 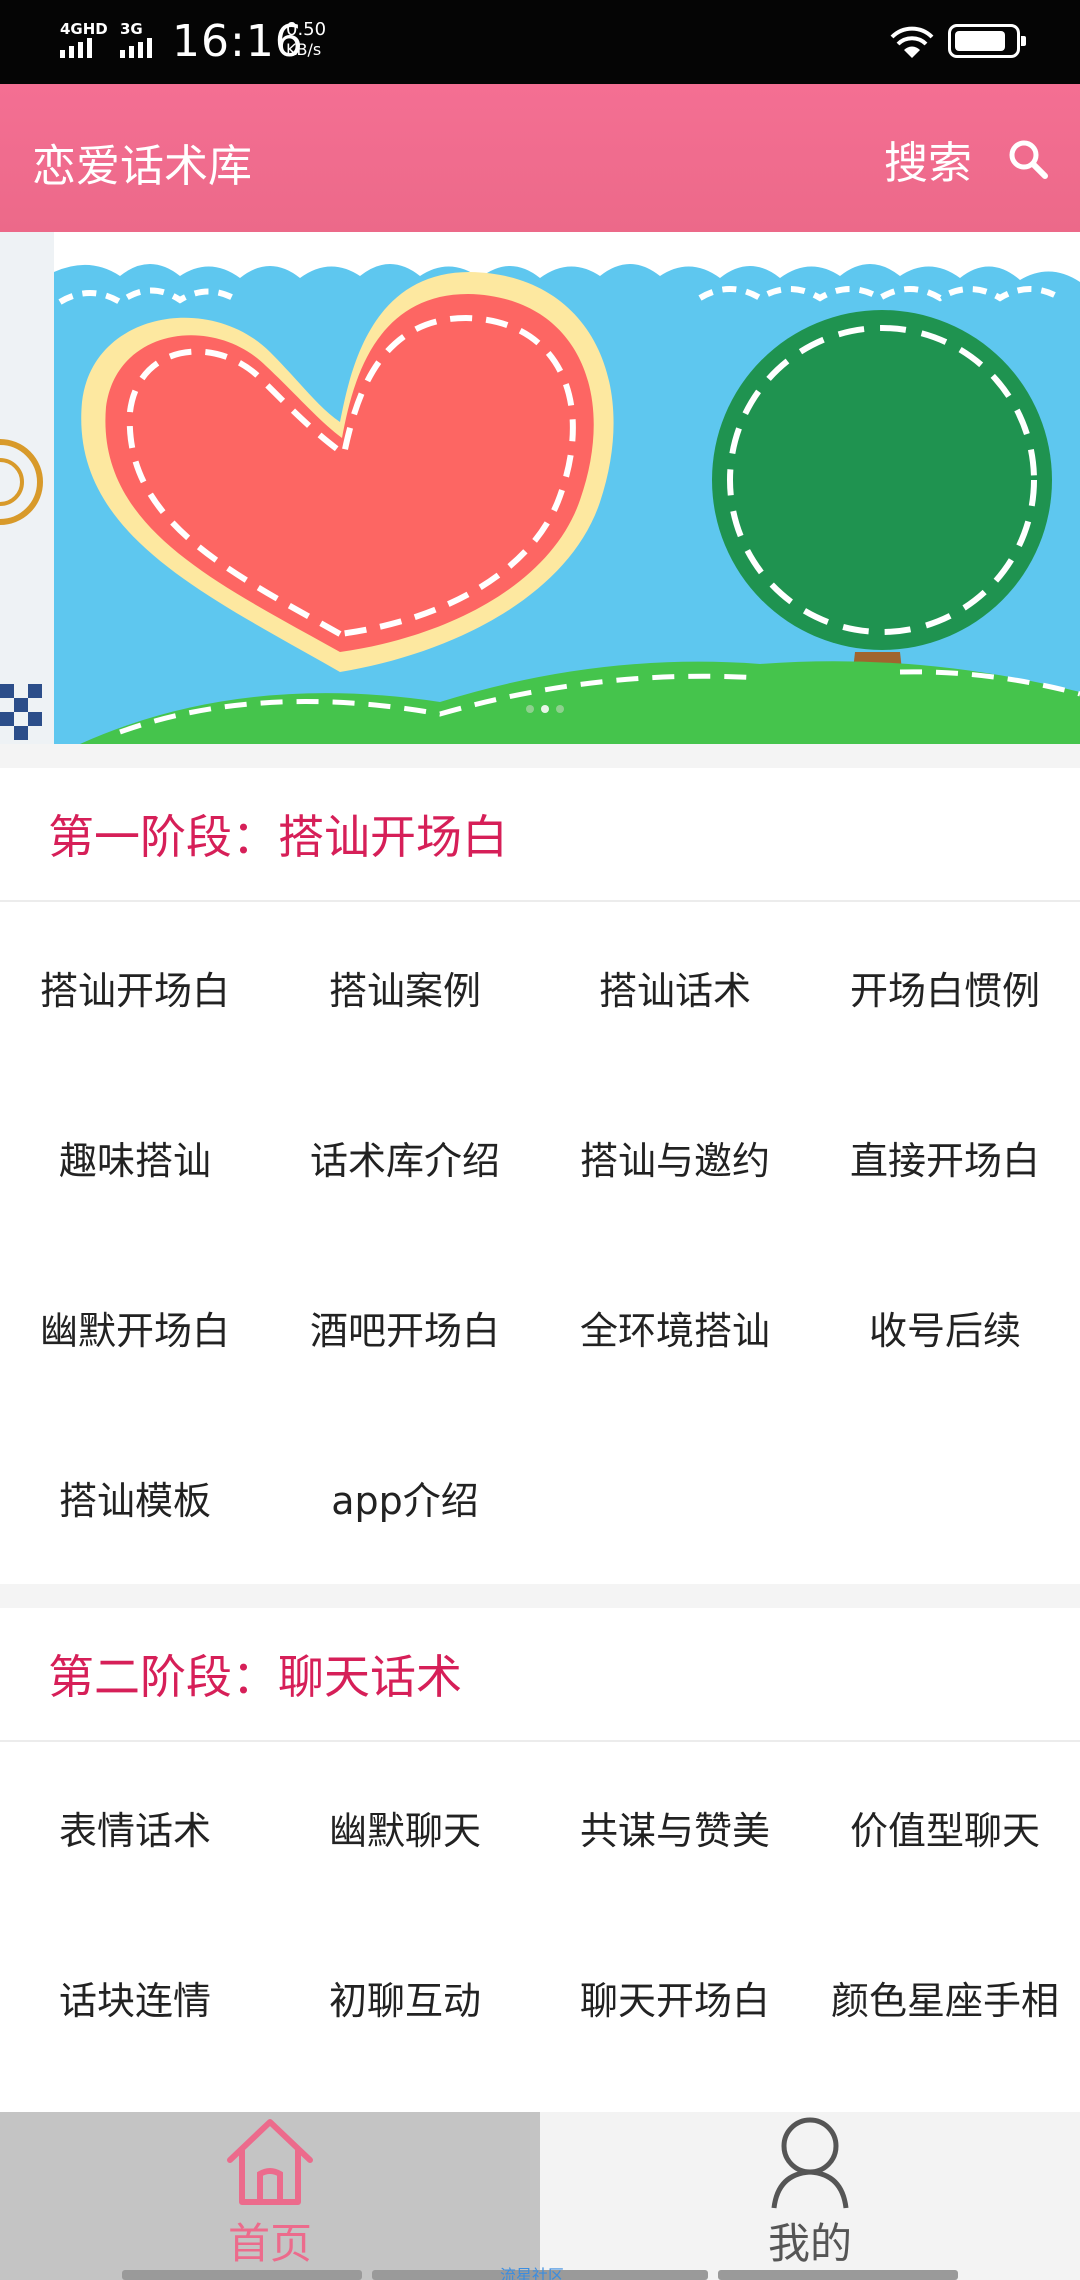 What do you see at coordinates (405, 1327) in the screenshot?
I see `topic-item: 酒吧开场白` at bounding box center [405, 1327].